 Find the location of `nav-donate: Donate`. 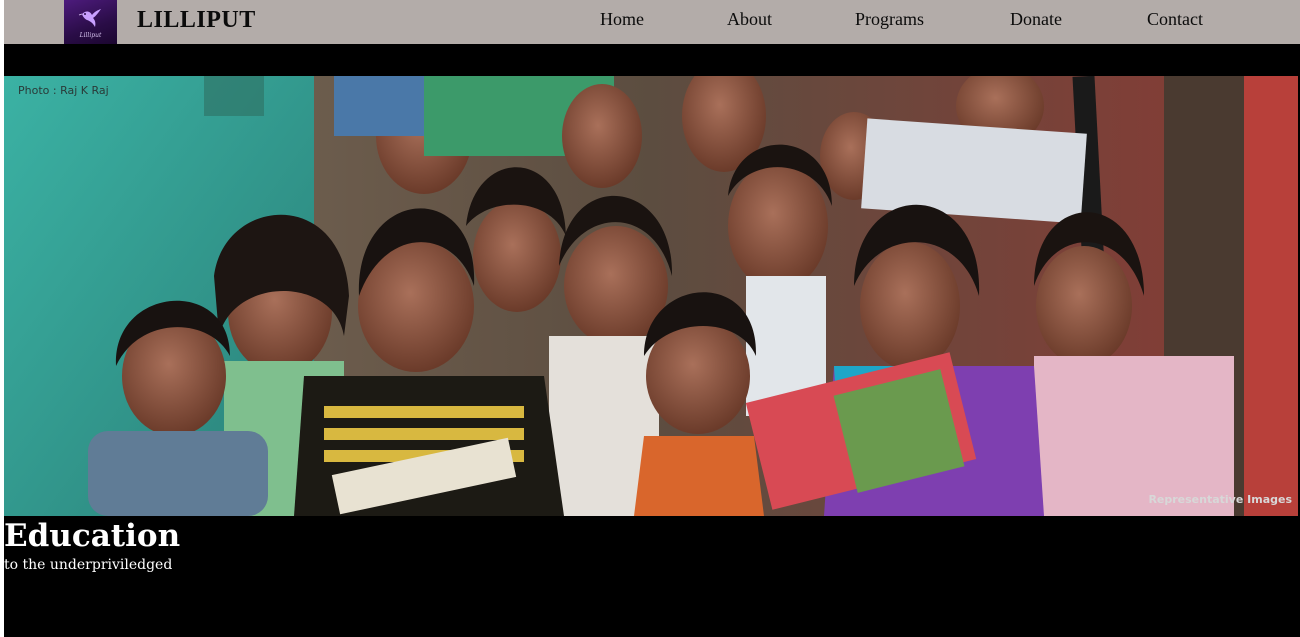

nav-donate: Donate is located at coordinates (1036, 19).